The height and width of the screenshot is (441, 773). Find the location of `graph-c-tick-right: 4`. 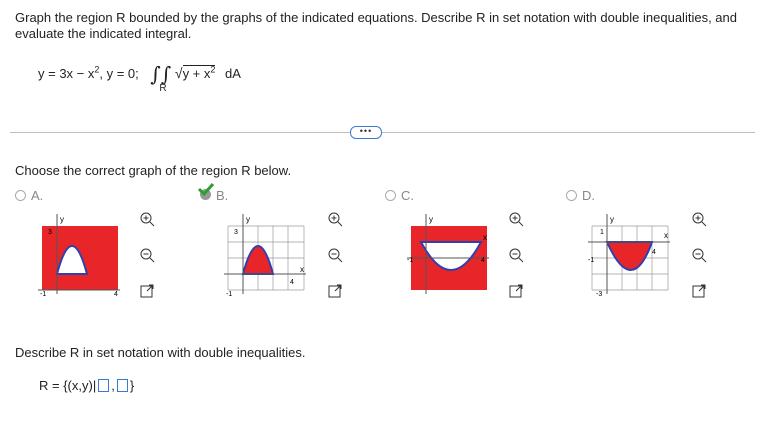

graph-c-tick-right: 4 is located at coordinates (483, 260).